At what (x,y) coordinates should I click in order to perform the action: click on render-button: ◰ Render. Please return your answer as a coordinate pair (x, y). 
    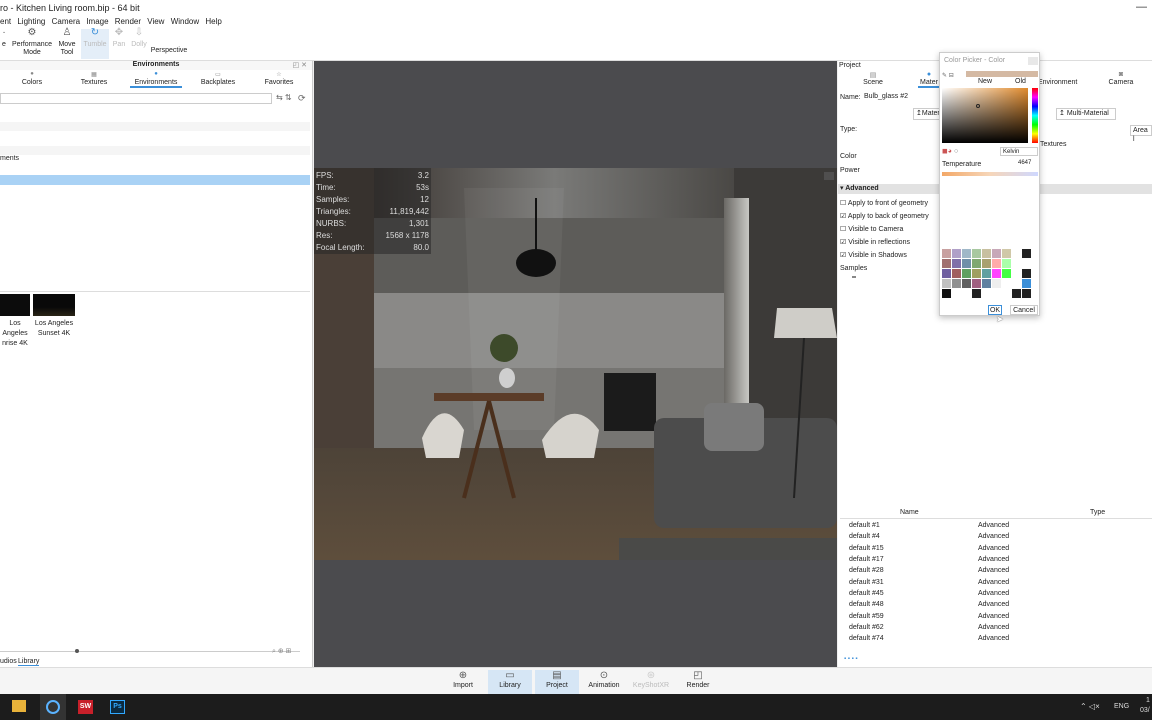
    Looking at the image, I should click on (698, 682).